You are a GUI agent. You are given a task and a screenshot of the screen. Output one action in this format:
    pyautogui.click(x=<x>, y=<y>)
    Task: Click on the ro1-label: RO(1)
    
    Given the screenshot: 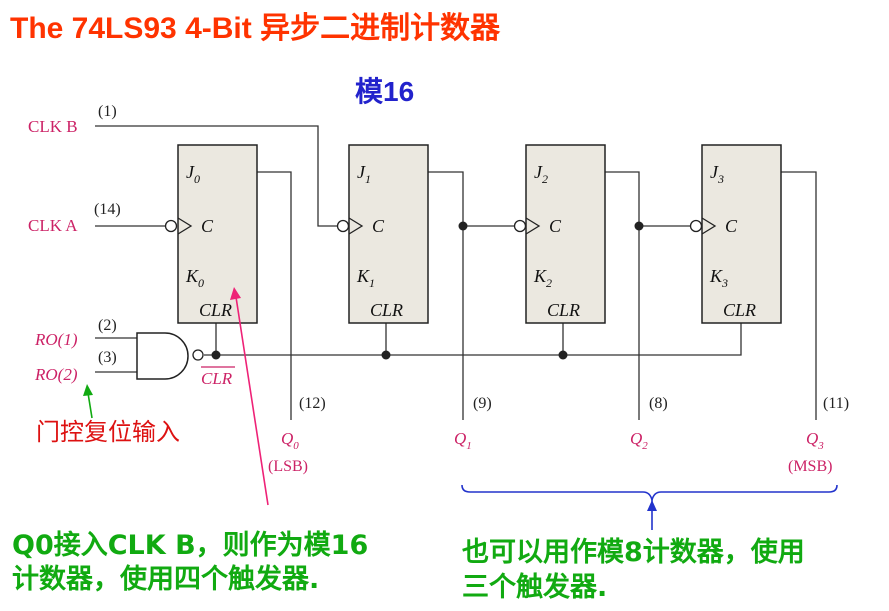 What is the action you would take?
    pyautogui.click(x=56, y=339)
    